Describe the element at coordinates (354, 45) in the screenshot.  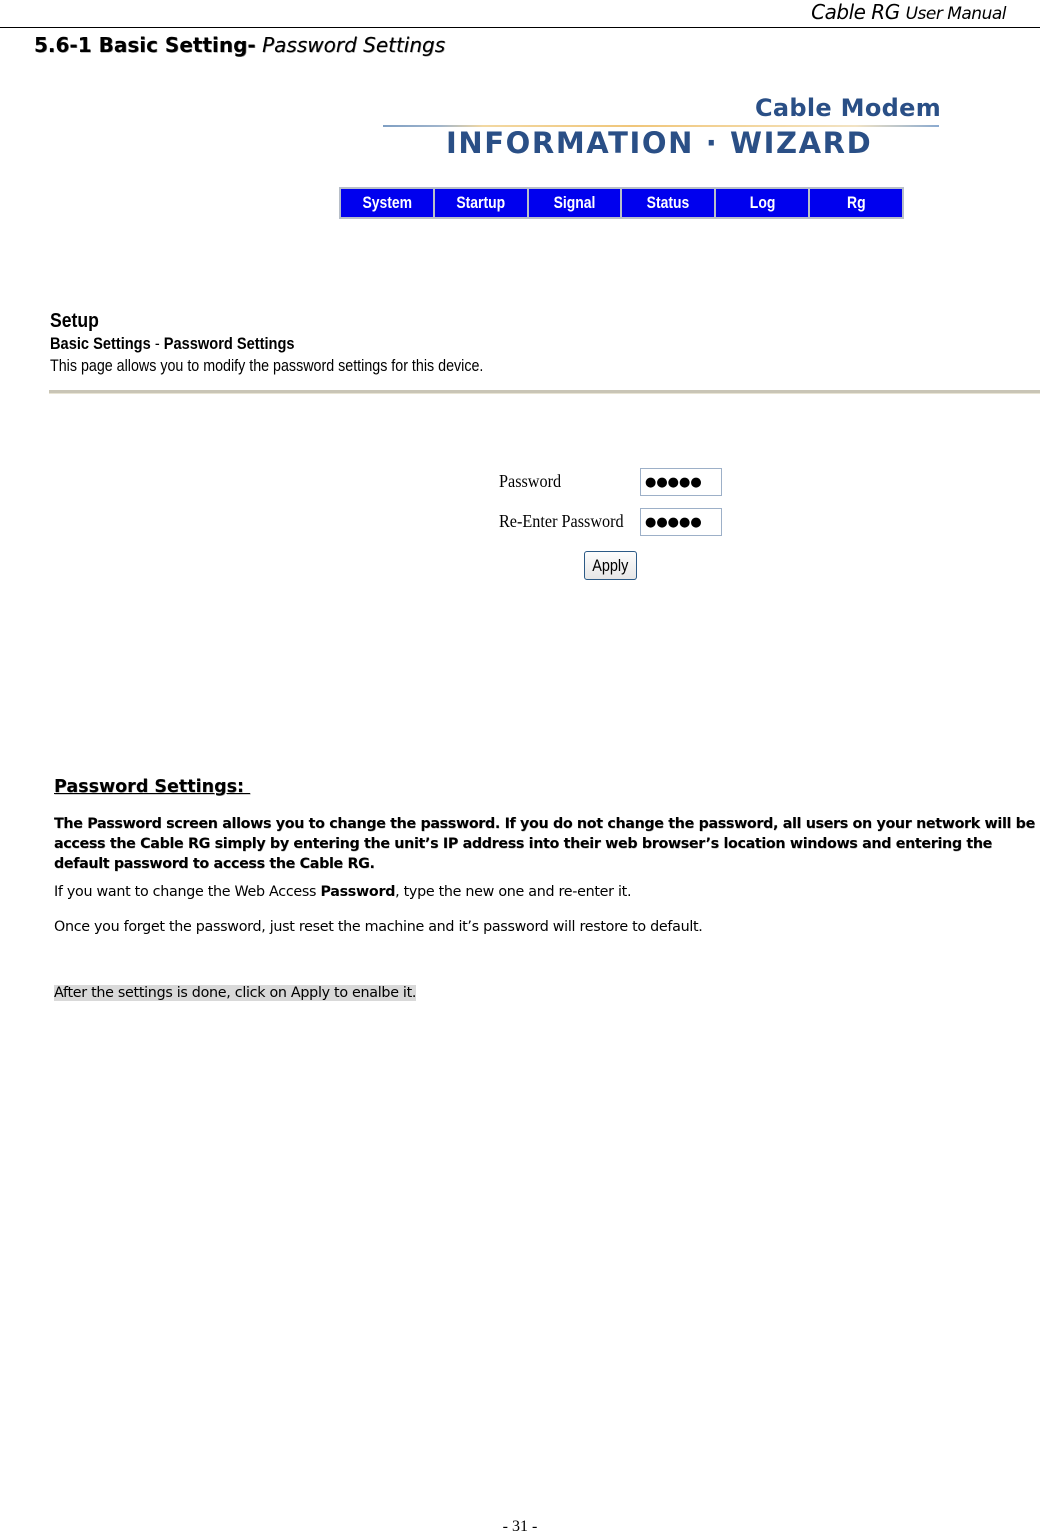
I see `section-name: Password Settings` at that location.